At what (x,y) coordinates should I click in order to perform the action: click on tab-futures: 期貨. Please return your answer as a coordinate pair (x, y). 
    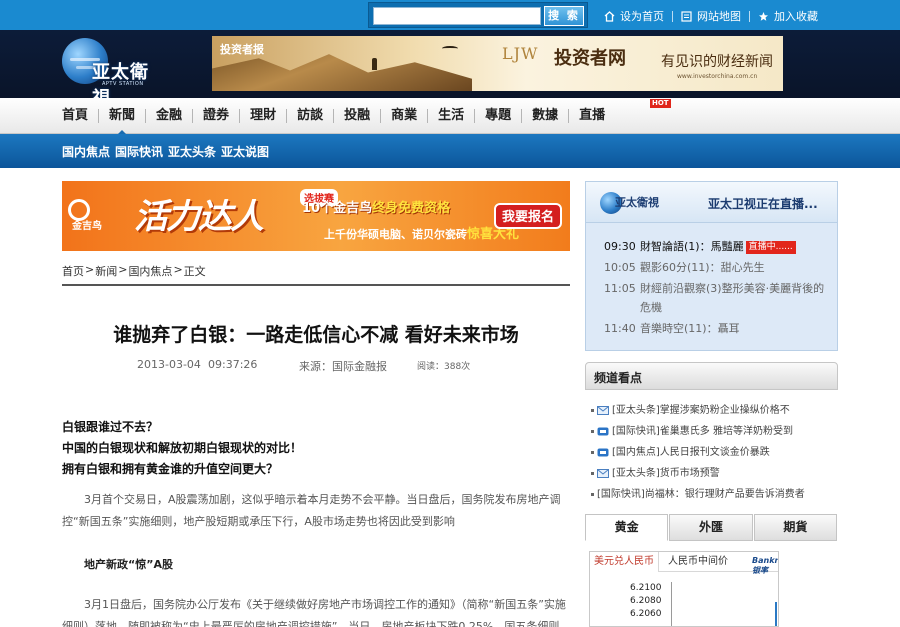
    Looking at the image, I should click on (795, 527).